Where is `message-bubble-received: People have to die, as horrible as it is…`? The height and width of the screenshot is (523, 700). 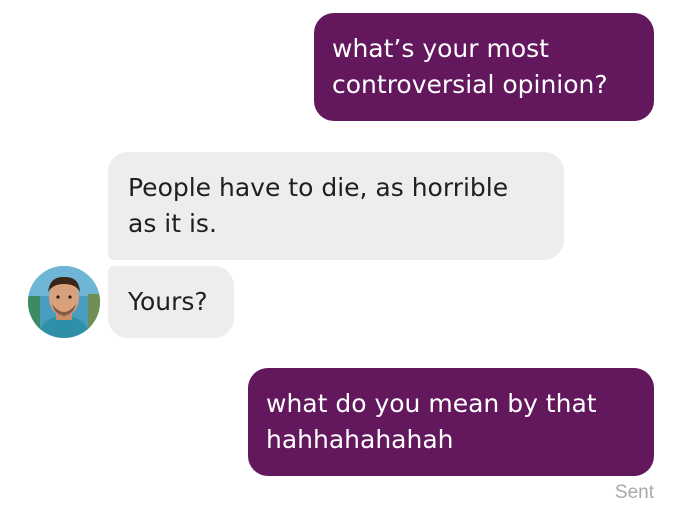
message-bubble-received: People have to die, as horrible as it is… is located at coordinates (336, 206).